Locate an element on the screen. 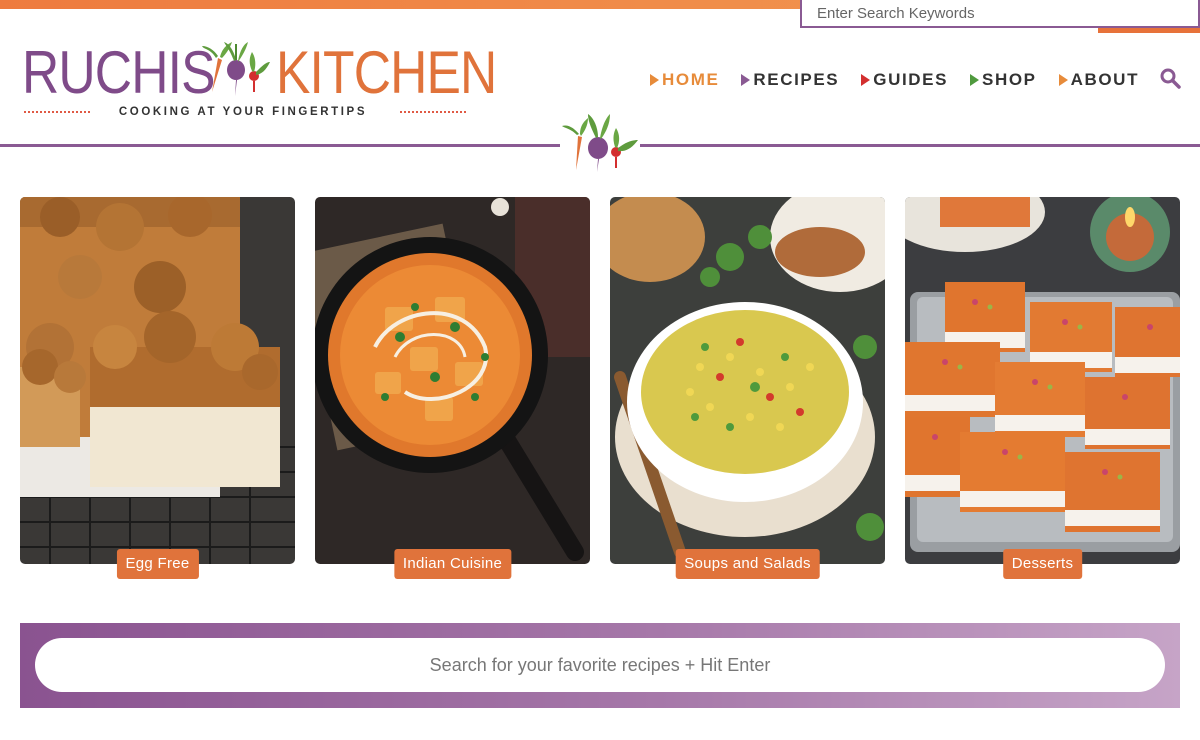  main-nav: HOME RECIPES GUIDES SHOP ABOUT is located at coordinates (905, 80).